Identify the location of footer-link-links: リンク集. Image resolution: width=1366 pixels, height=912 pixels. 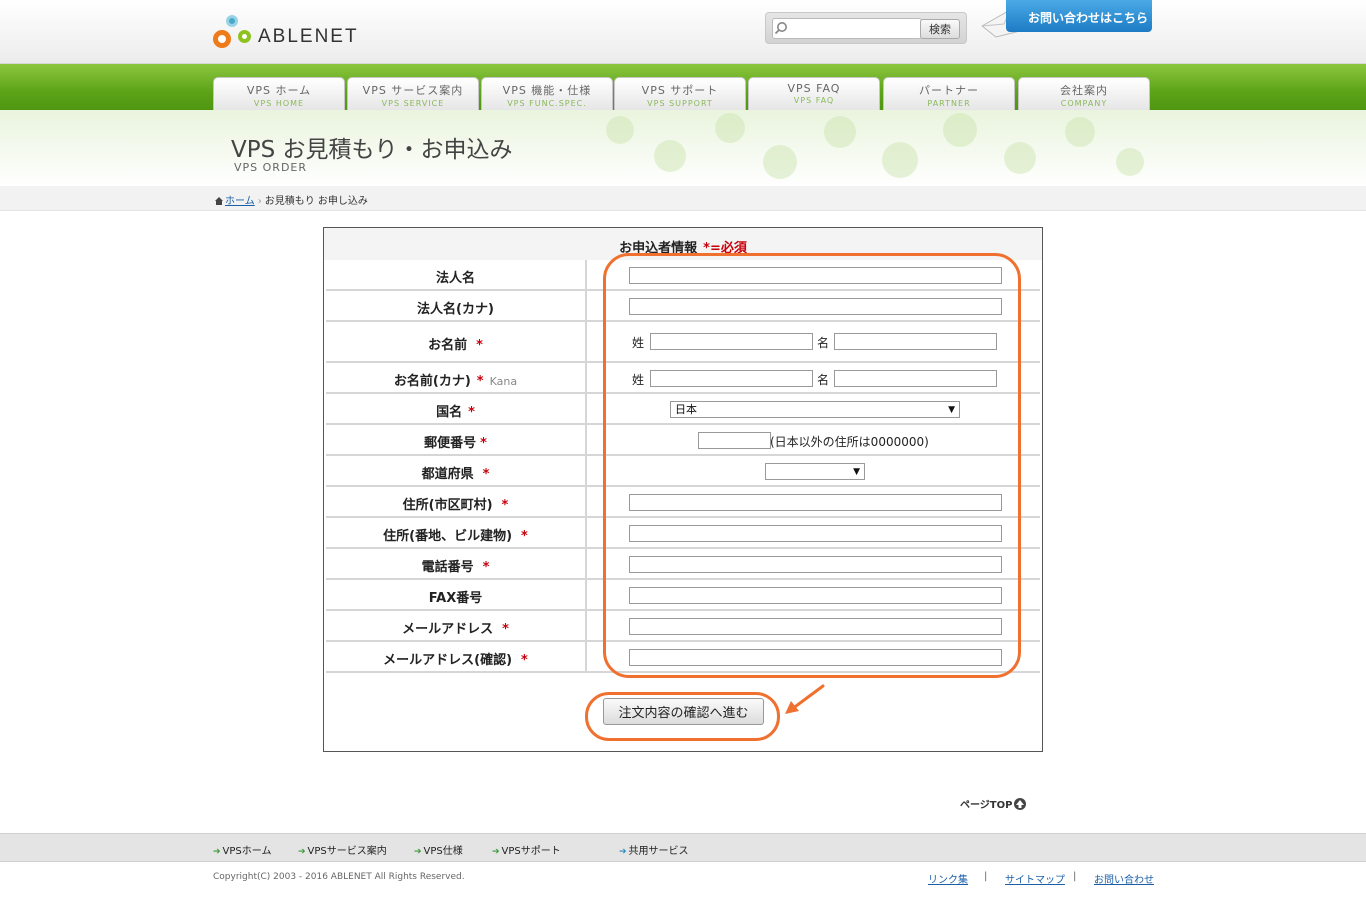
(948, 878).